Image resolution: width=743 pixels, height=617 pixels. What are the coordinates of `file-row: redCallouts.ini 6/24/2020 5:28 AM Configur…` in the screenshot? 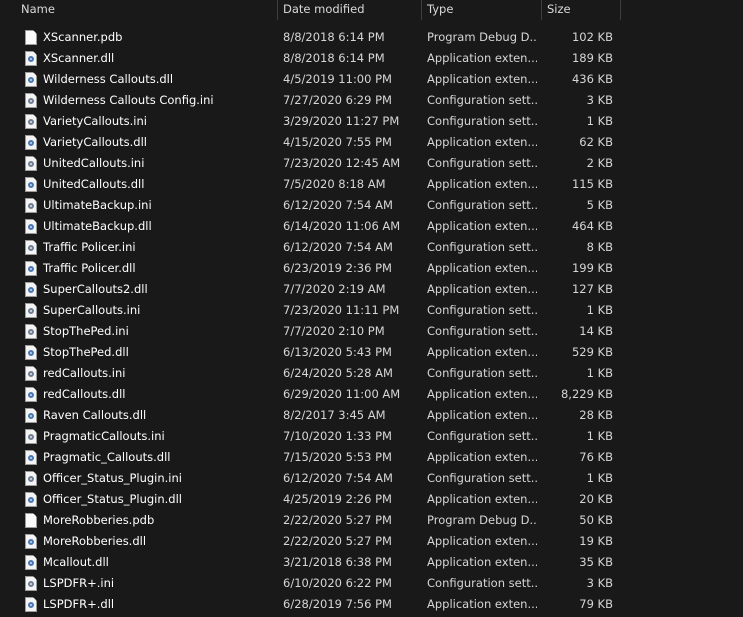 It's located at (371, 373).